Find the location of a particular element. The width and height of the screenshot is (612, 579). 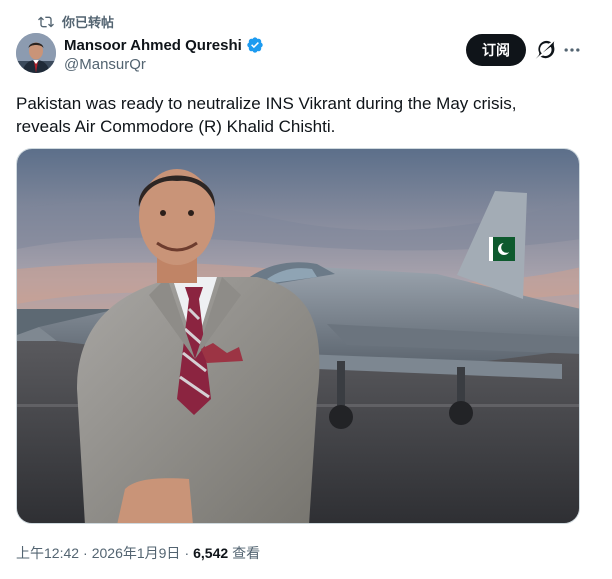

author-name: Mansoor Ahmed Qureshi is located at coordinates (153, 45).